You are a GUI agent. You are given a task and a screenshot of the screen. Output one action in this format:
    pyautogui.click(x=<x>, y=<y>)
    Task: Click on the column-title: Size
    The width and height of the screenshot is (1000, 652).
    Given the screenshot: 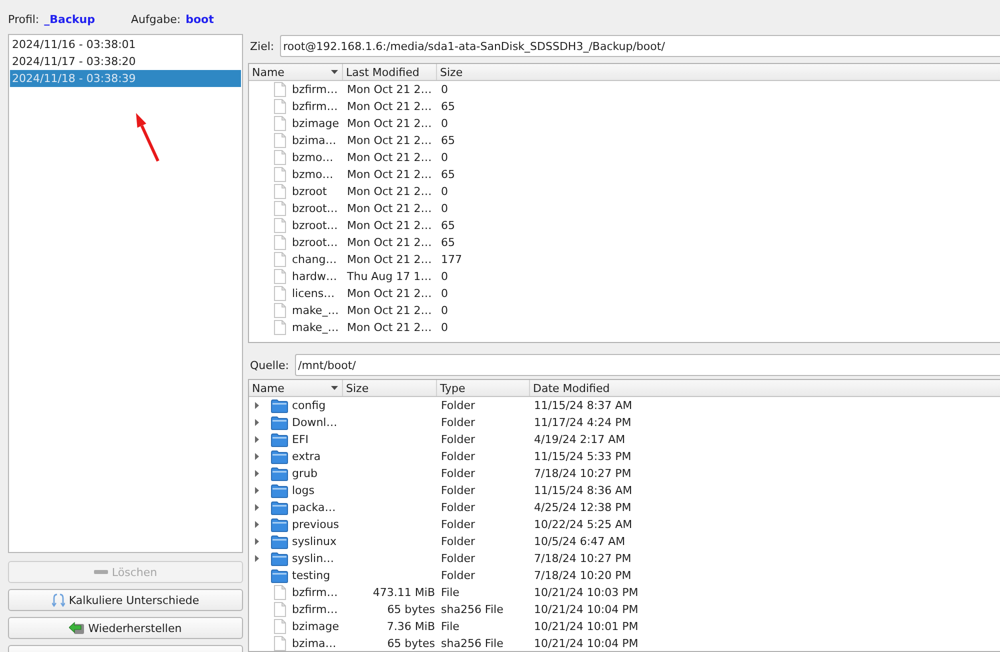 What is the action you would take?
    pyautogui.click(x=451, y=72)
    